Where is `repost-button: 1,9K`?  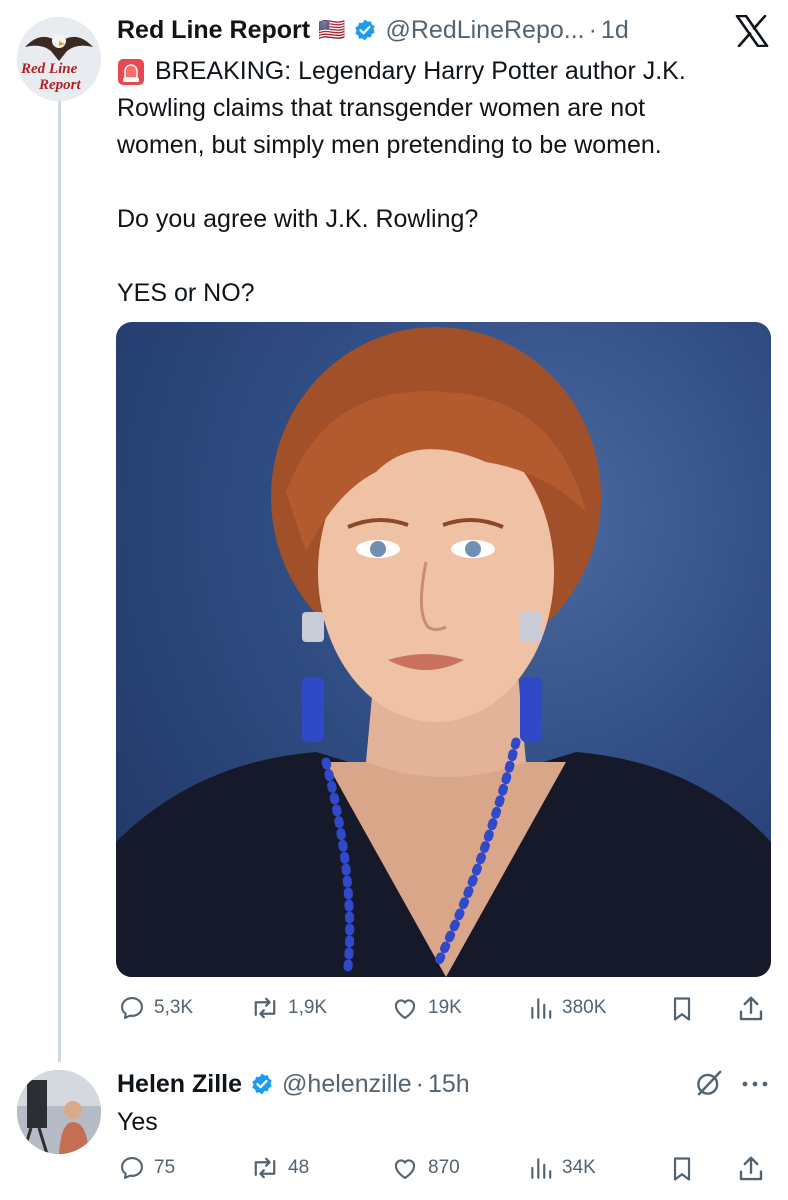 repost-button: 1,9K is located at coordinates (288, 1008).